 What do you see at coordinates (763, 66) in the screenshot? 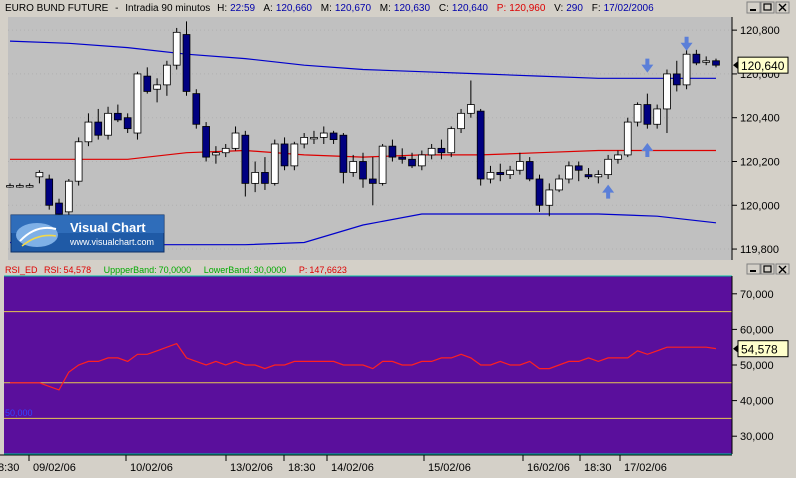
I see `last-price-label: 120,640` at bounding box center [763, 66].